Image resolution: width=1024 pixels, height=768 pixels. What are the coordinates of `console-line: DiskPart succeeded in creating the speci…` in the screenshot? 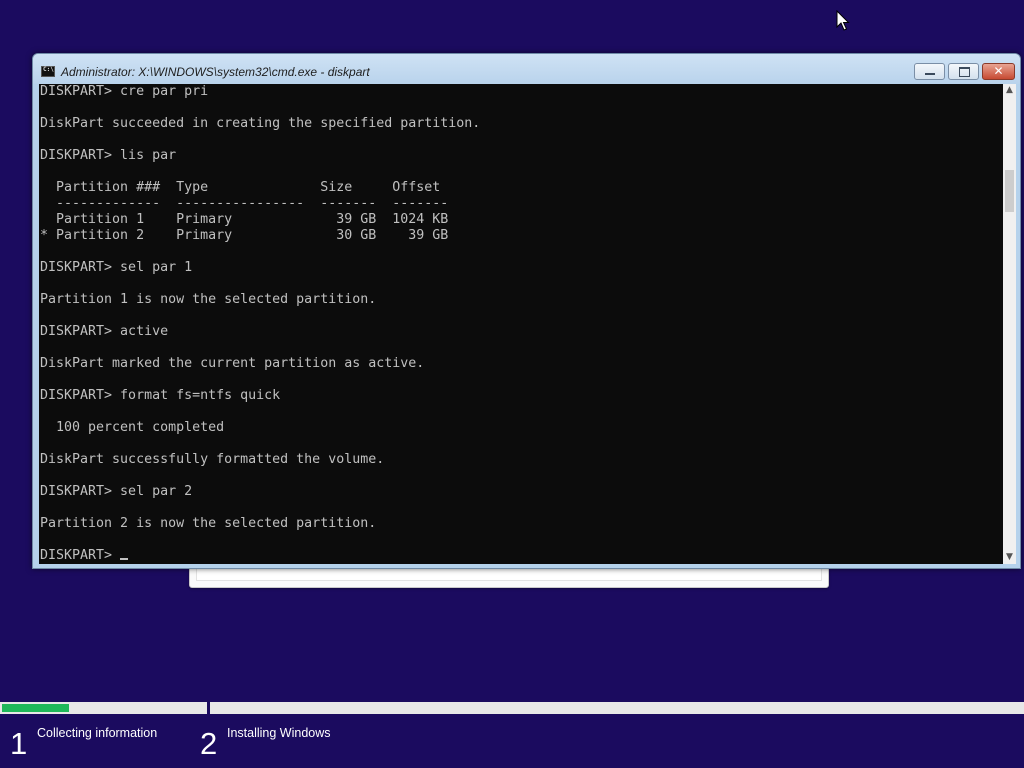 It's located at (260, 123).